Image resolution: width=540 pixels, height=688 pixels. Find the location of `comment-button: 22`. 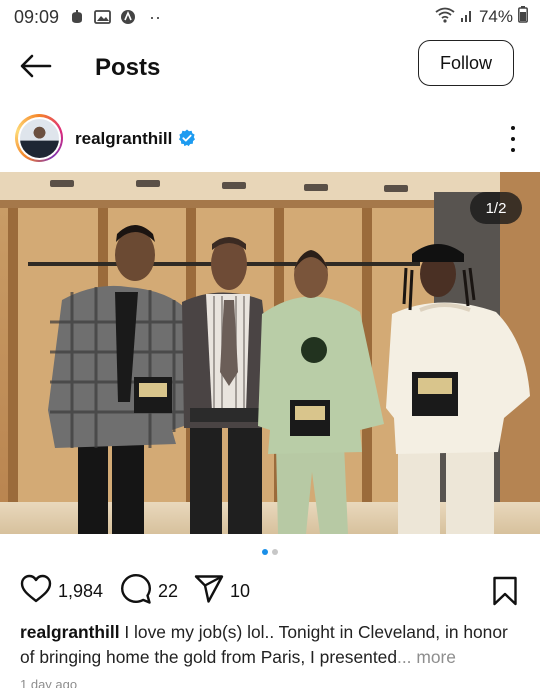

comment-button: 22 is located at coordinates (149, 591).